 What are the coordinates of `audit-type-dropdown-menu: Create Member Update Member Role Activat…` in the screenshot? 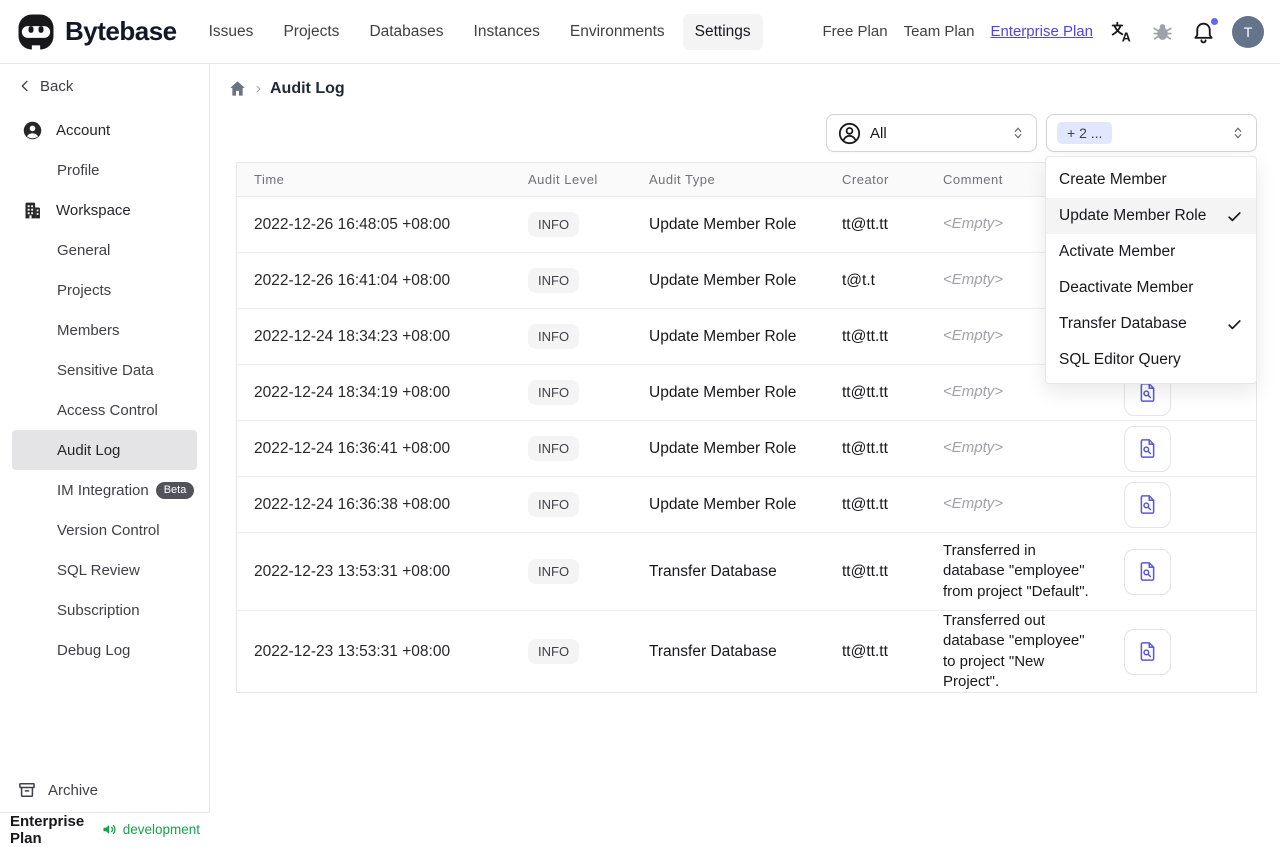 It's located at (1151, 270).